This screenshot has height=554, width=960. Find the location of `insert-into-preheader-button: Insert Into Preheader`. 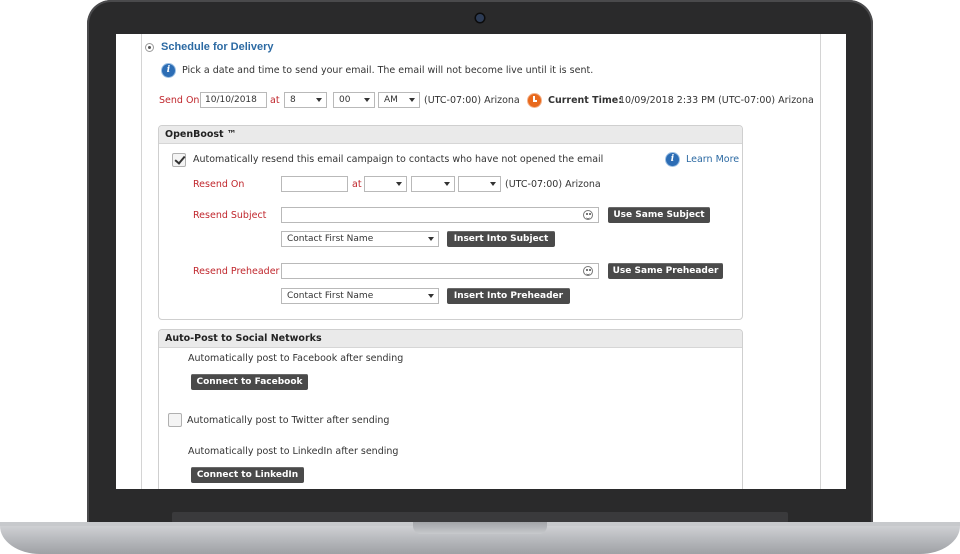

insert-into-preheader-button: Insert Into Preheader is located at coordinates (508, 296).